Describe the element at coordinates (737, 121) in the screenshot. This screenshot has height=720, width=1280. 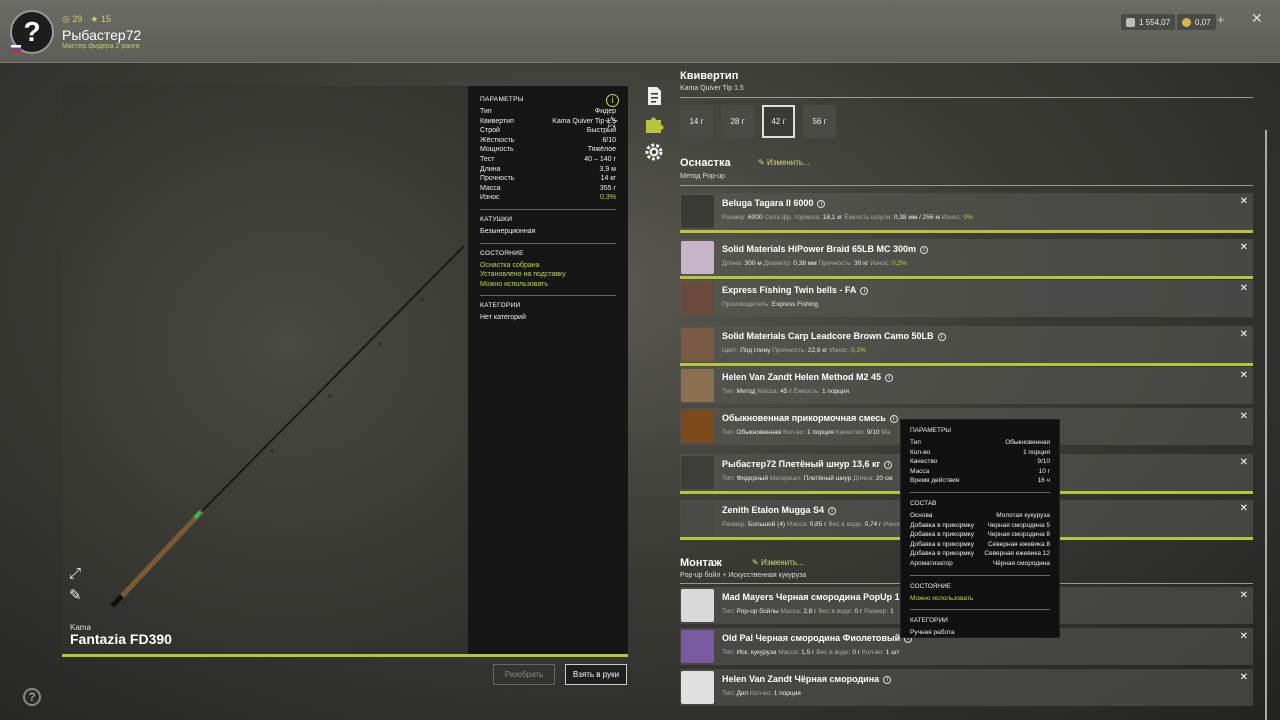
I see `weight-option: 28 г` at that location.